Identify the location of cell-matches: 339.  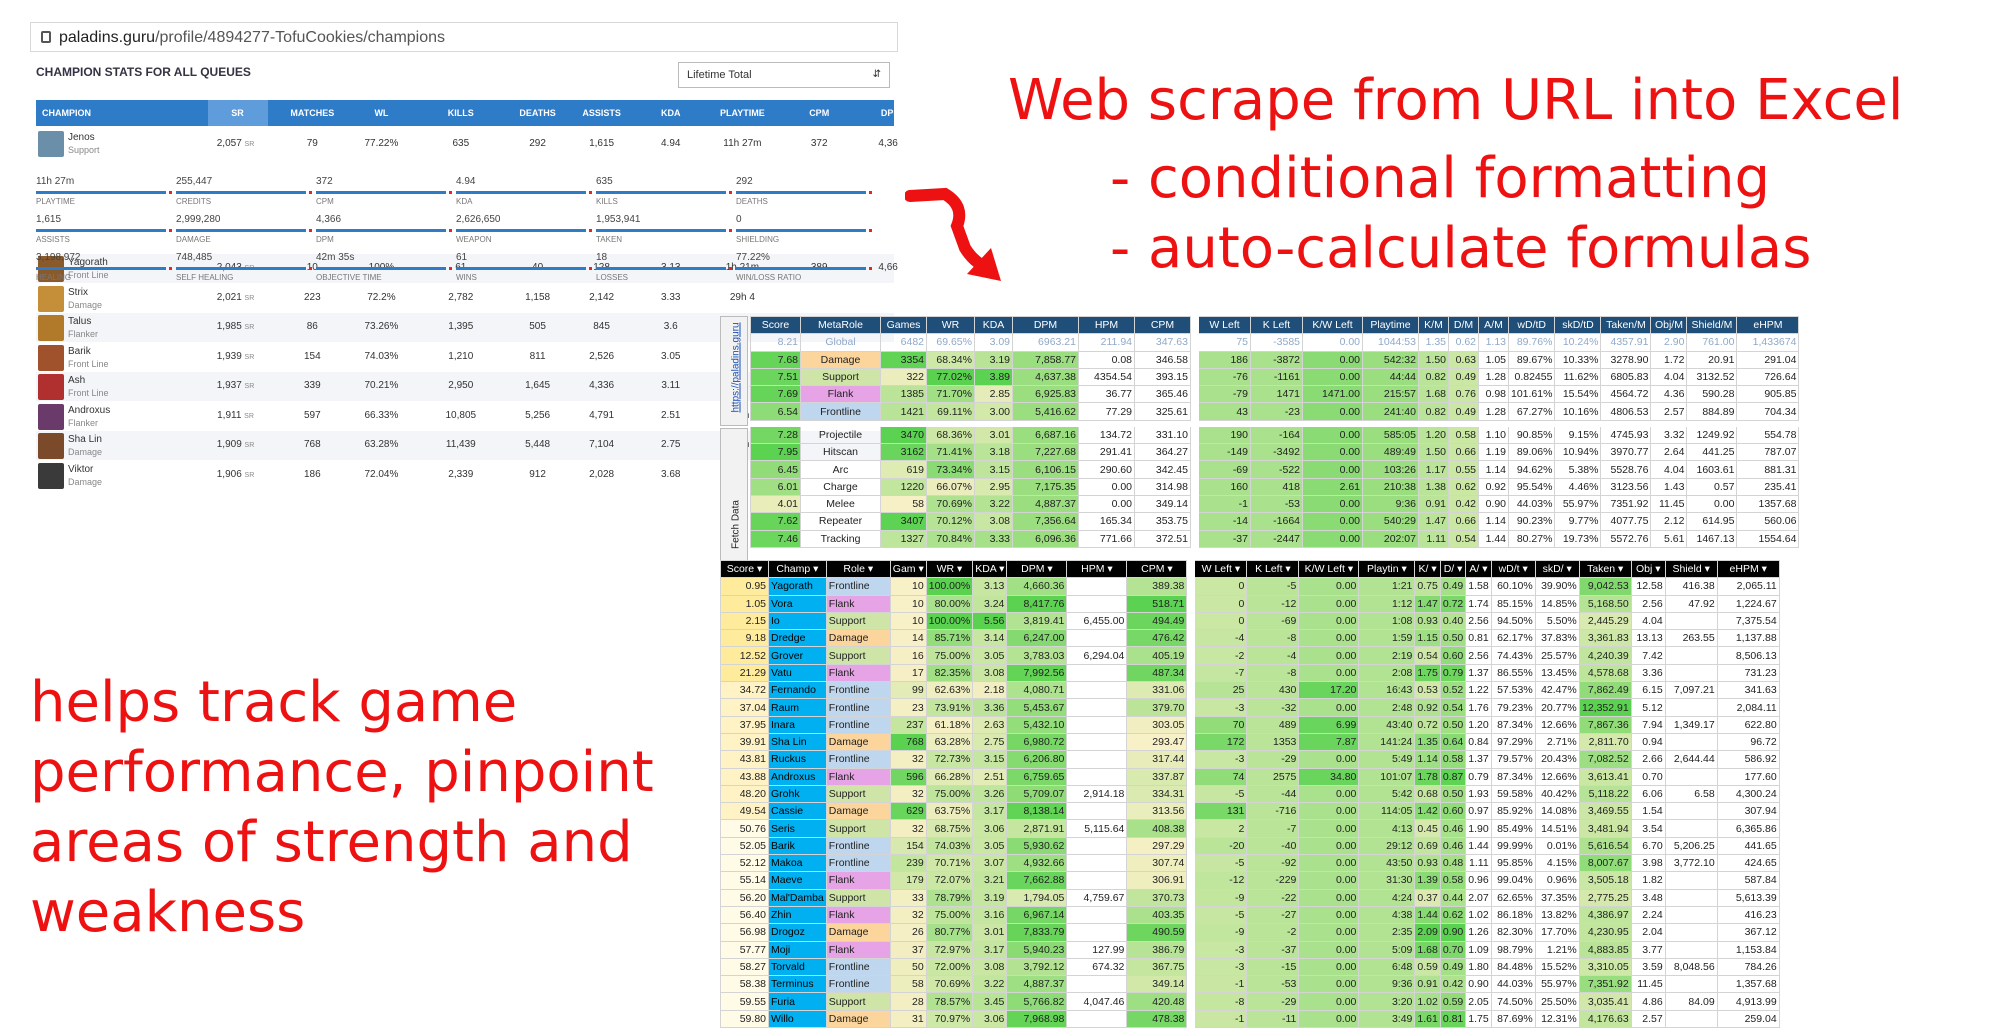
(312, 385).